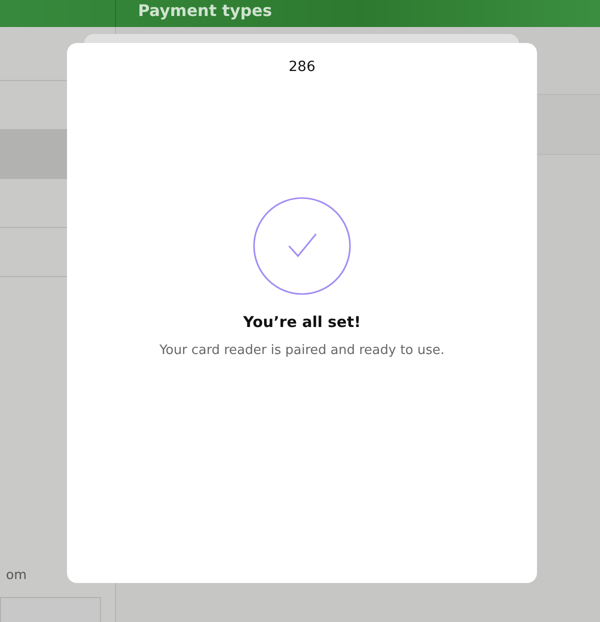 The image size is (600, 622). Describe the element at coordinates (302, 322) in the screenshot. I see `success-heading: You’re all set!` at that location.